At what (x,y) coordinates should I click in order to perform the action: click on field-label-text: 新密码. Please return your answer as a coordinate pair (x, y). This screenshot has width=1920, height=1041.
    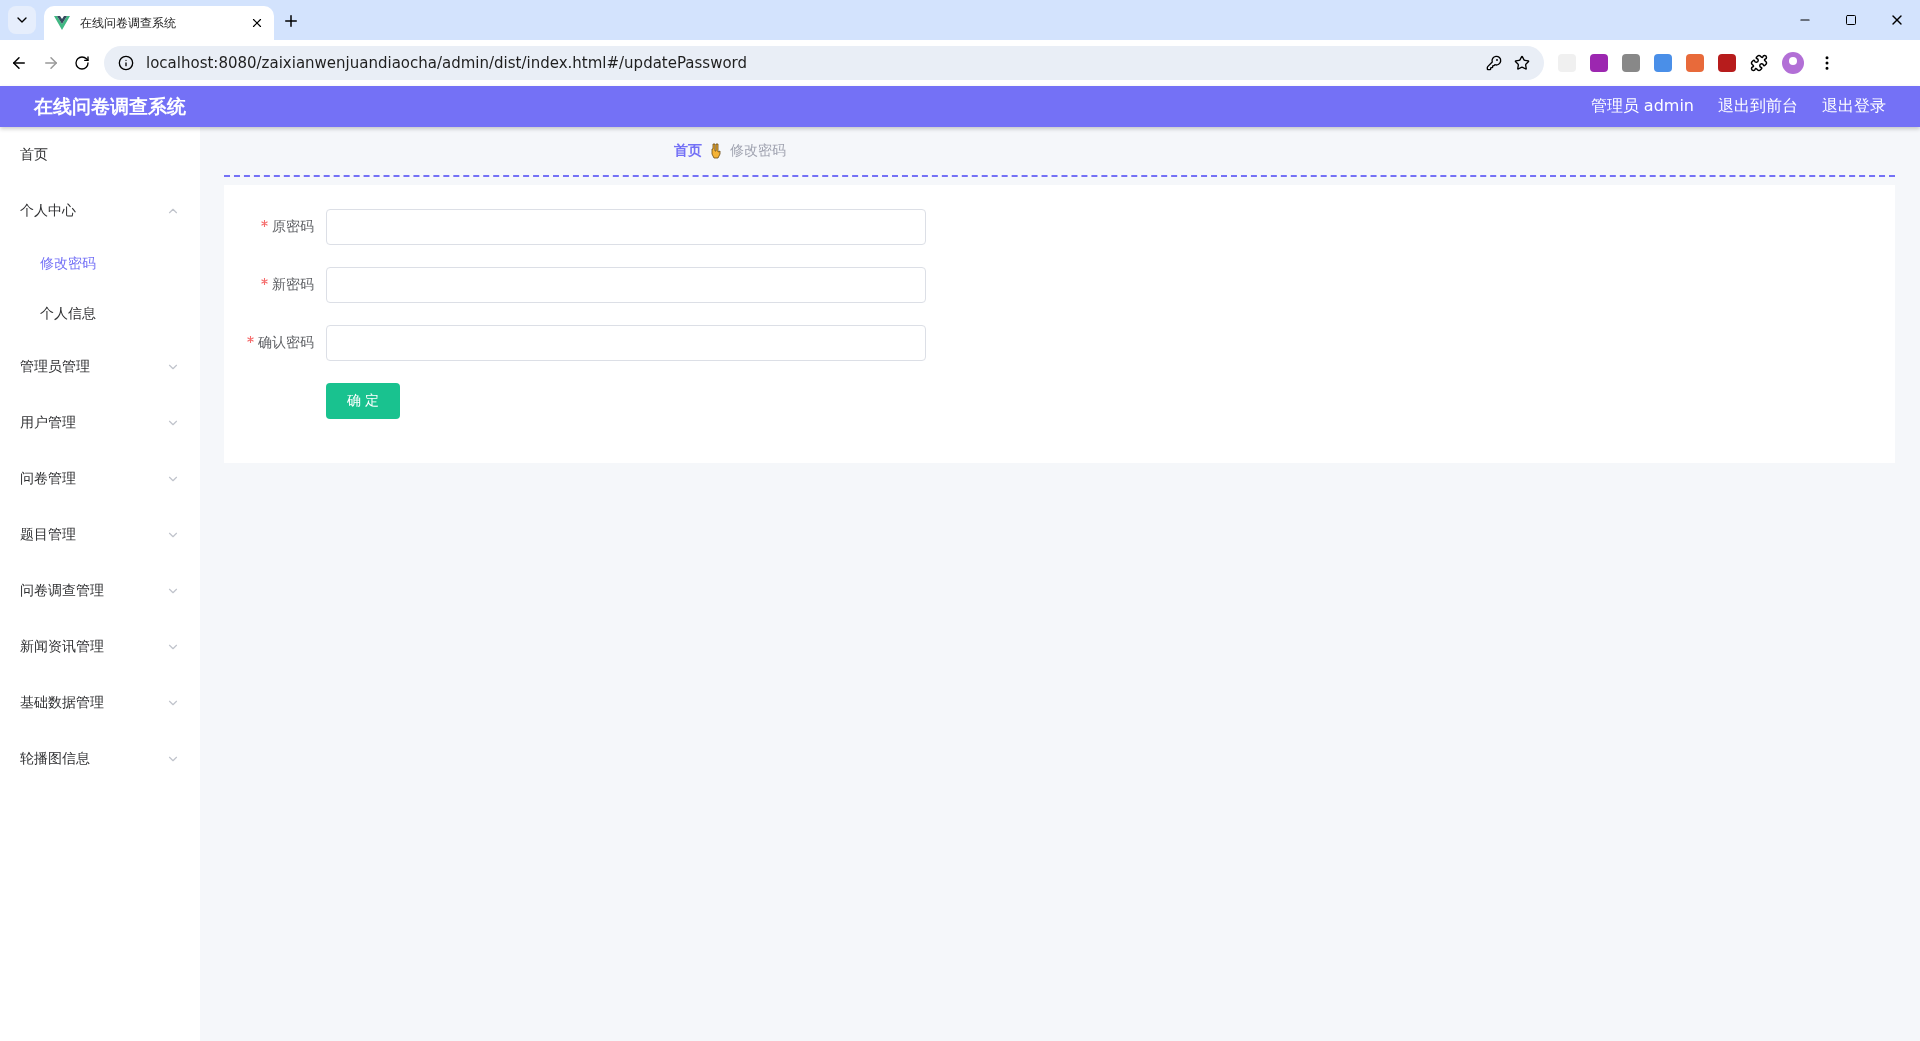
    Looking at the image, I should click on (293, 284).